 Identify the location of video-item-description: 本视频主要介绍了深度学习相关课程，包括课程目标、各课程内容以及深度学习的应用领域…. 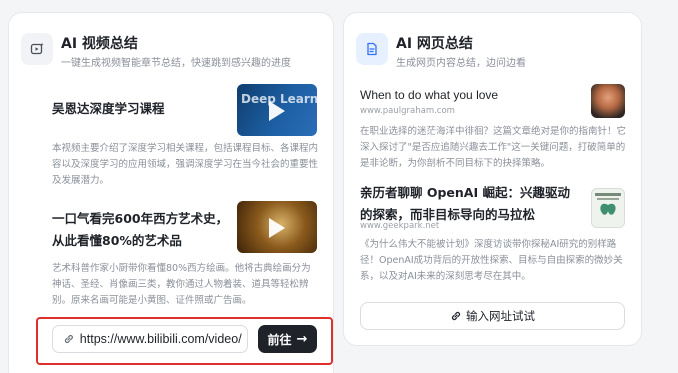
(185, 164).